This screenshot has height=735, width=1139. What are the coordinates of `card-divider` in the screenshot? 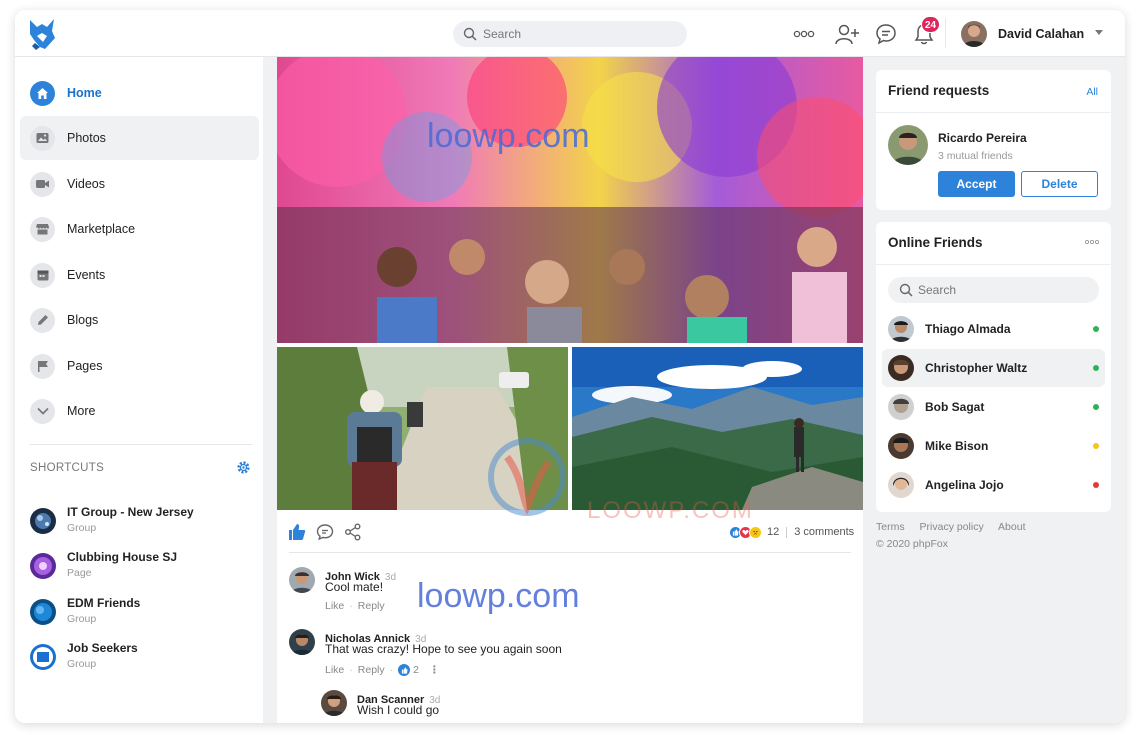 It's located at (993, 112).